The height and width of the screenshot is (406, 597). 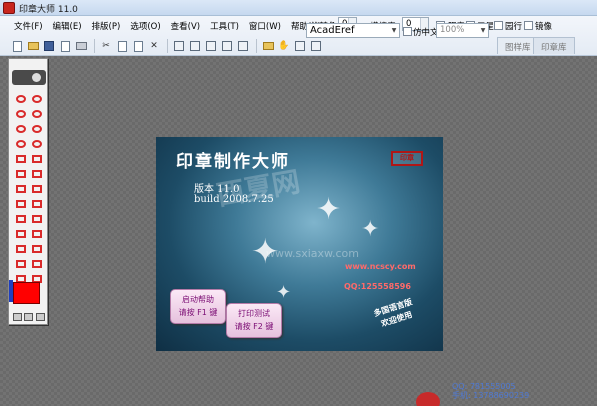 I want to click on save-icon, so click(x=49, y=46).